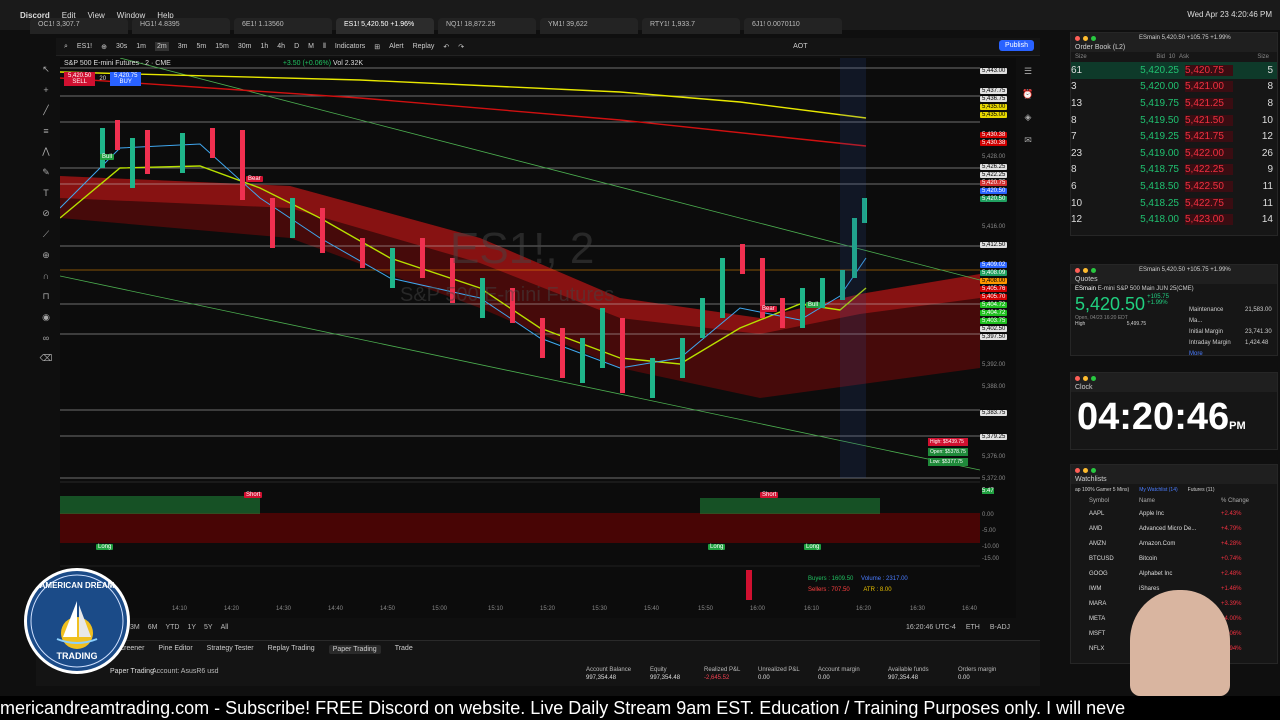 This screenshot has width=1280, height=720. Describe the element at coordinates (377, 47) in the screenshot. I see `layout-icon: ⊞` at that location.